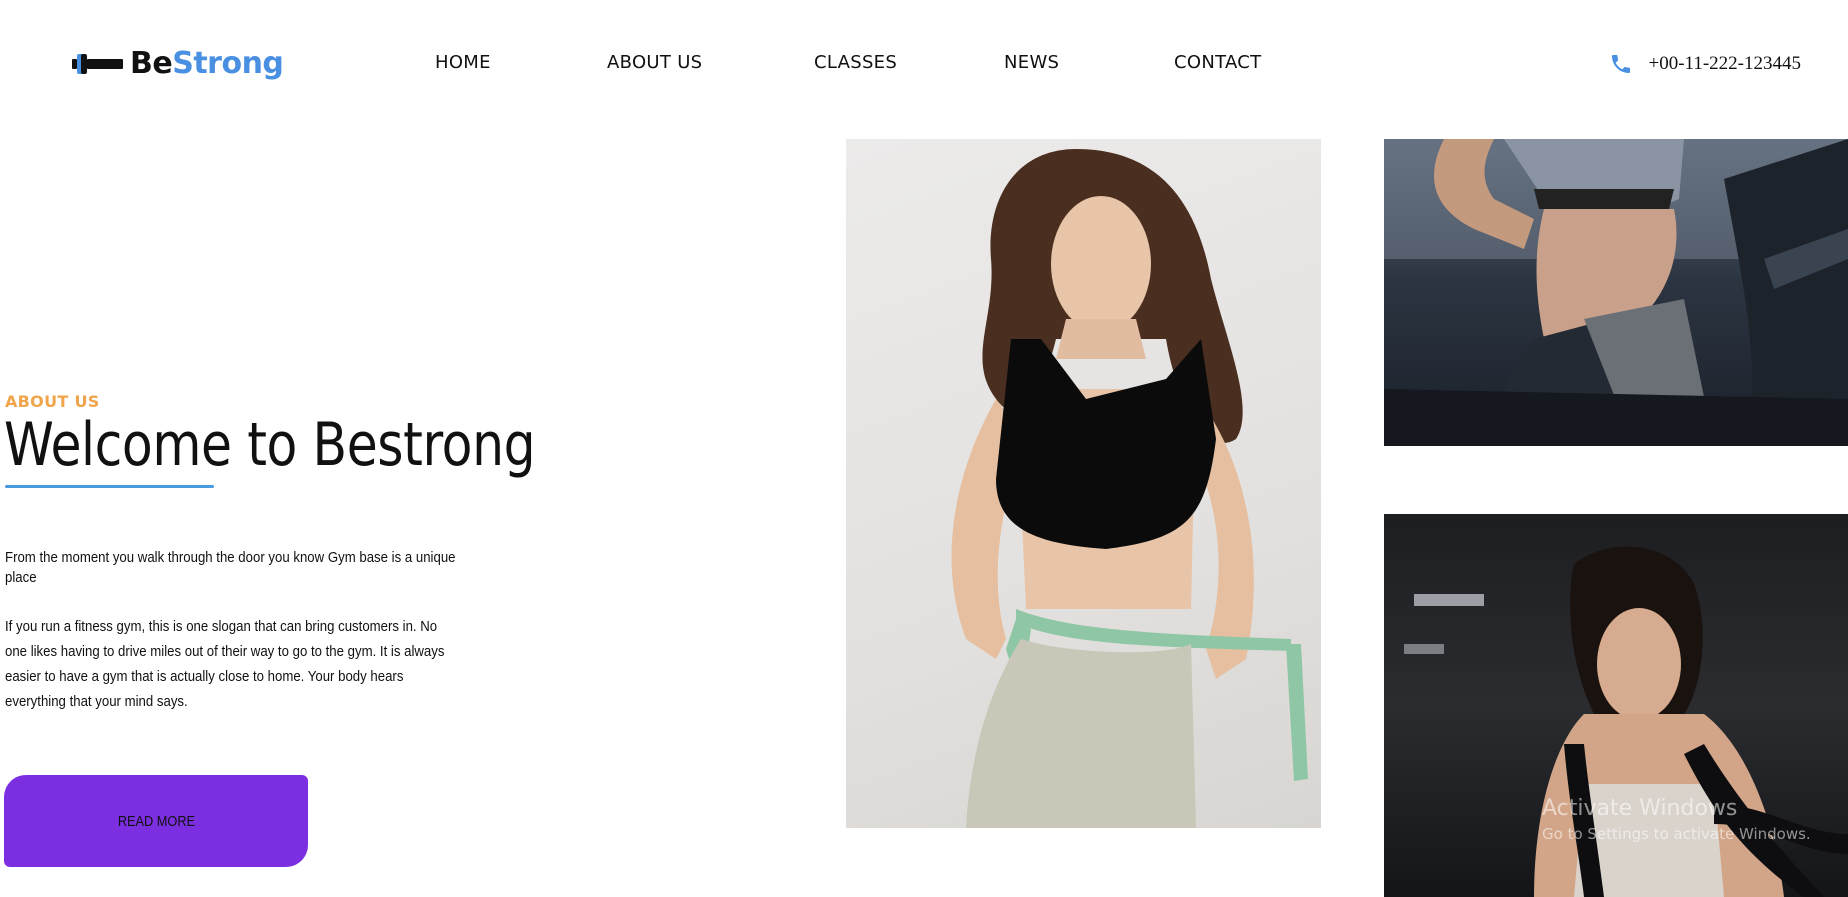 The image size is (1848, 897). I want to click on header-phone: +00-11-222-123445, so click(1705, 64).